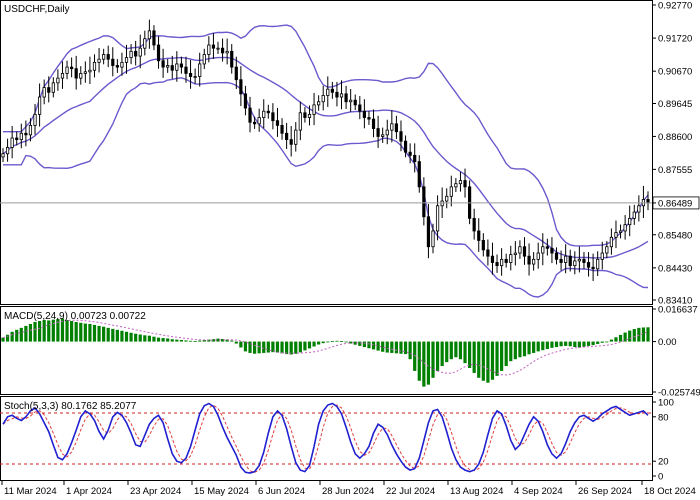 This screenshot has height=500, width=700. I want to click on chart-title: USDCHF,Daily, so click(37, 9).